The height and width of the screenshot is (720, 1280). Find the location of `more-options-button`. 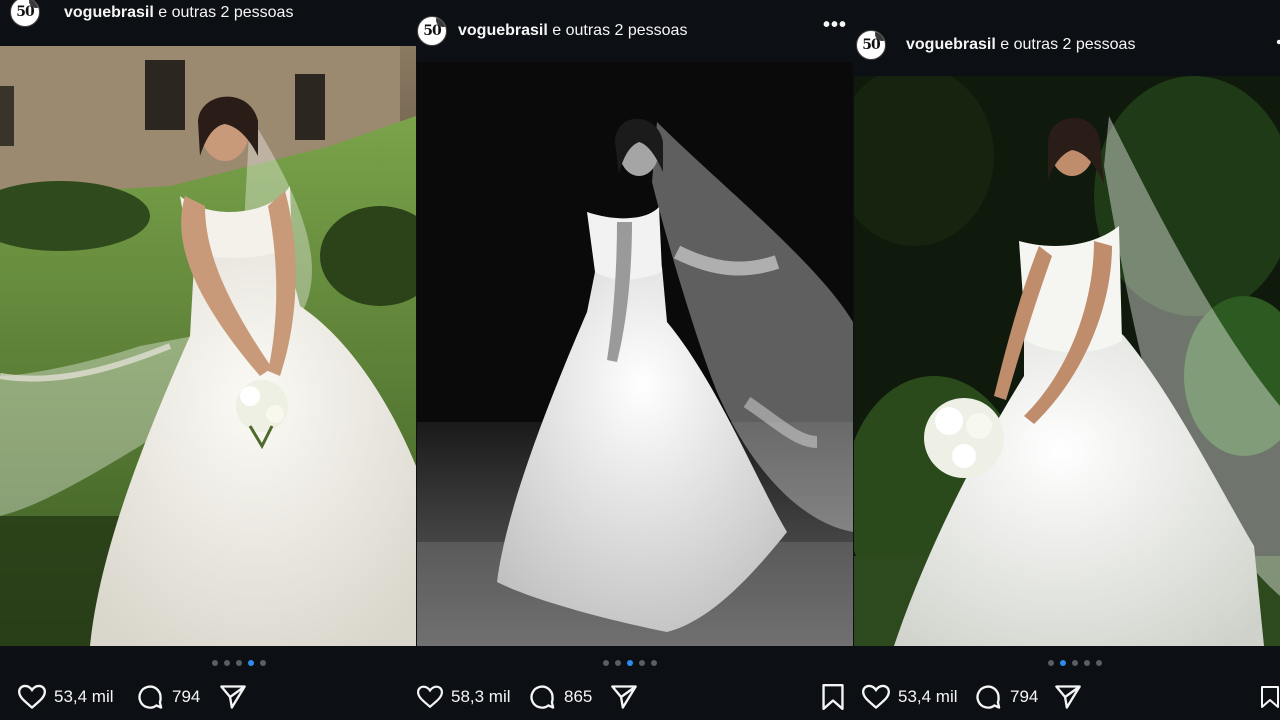

more-options-button is located at coordinates (1275, 45).